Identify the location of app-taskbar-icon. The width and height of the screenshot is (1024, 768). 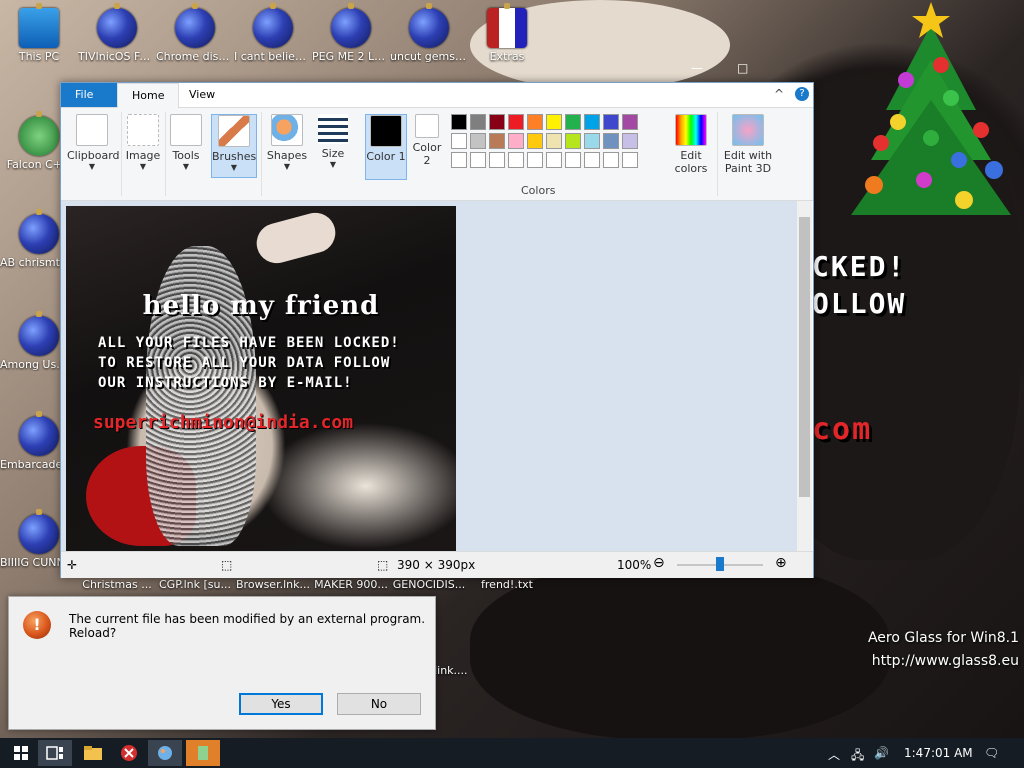
(203, 753).